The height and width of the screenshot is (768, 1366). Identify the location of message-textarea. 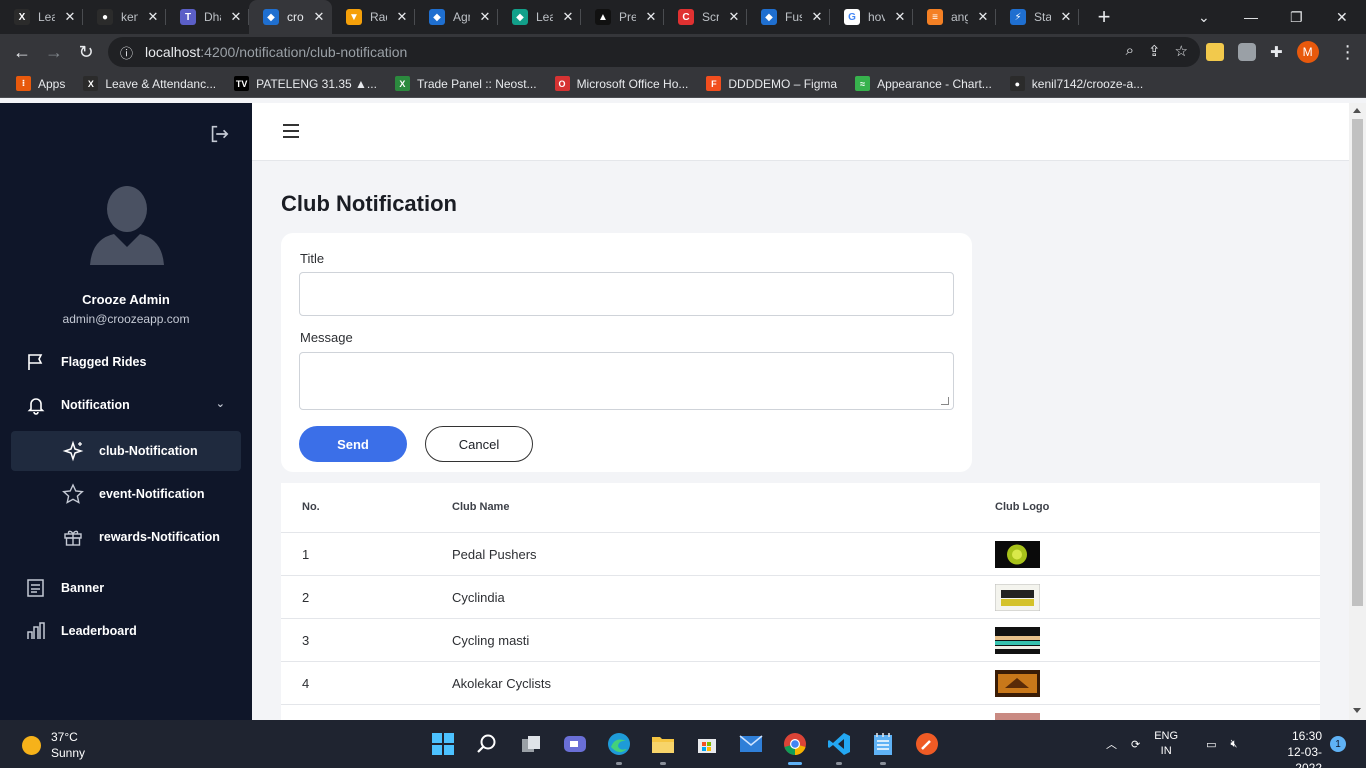
(626, 381).